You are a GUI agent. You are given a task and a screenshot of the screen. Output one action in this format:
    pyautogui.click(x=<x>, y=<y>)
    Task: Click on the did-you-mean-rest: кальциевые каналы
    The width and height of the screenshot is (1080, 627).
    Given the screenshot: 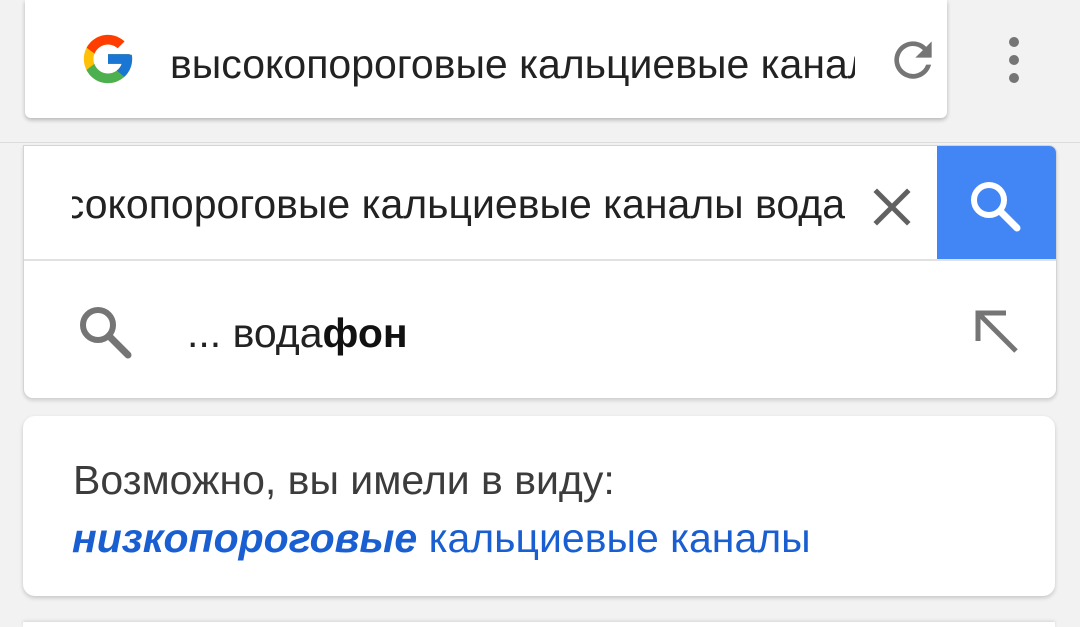 What is the action you would take?
    pyautogui.click(x=614, y=538)
    